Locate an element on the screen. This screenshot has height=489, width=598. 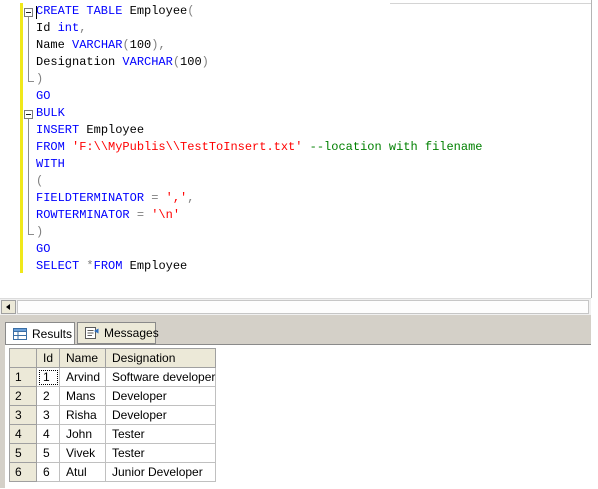
code-line: SELECT *FROM Employee is located at coordinates (259, 266).